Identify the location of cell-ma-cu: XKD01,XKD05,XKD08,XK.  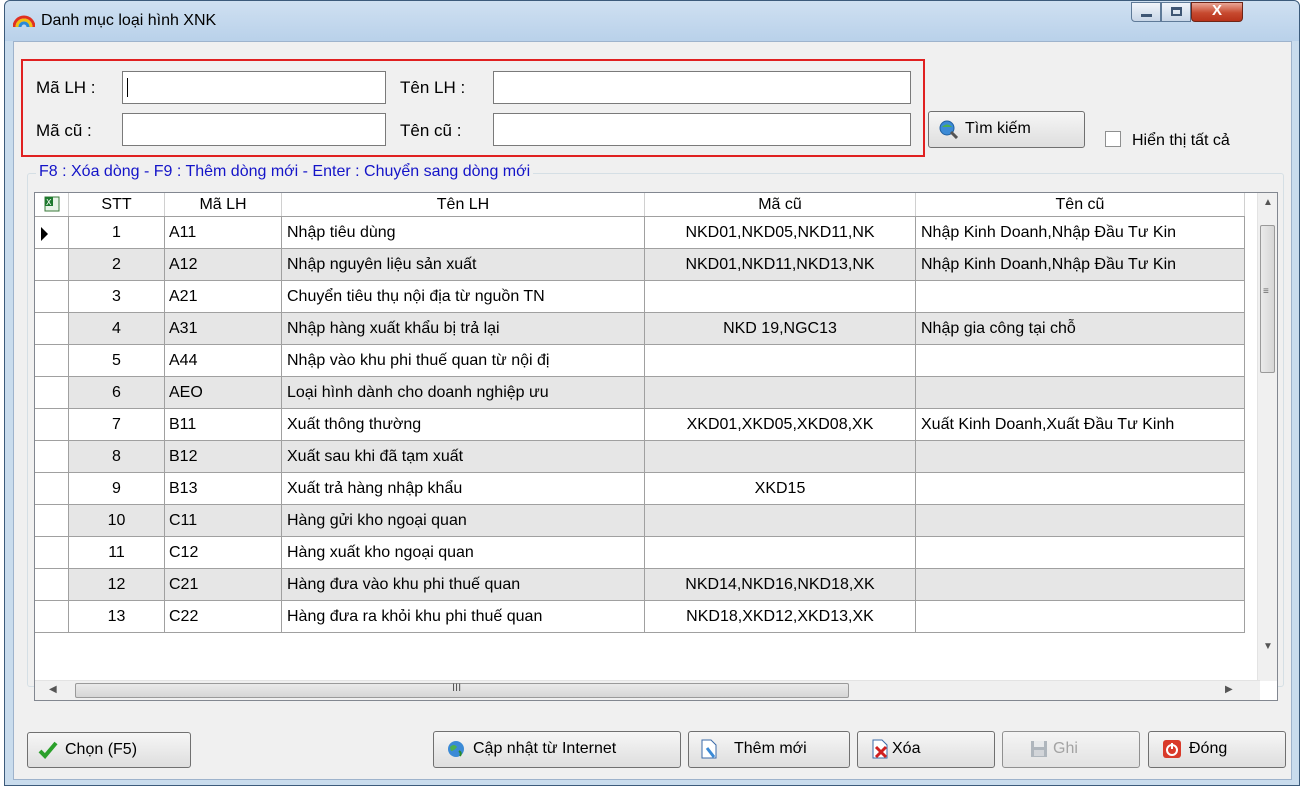
(780, 425).